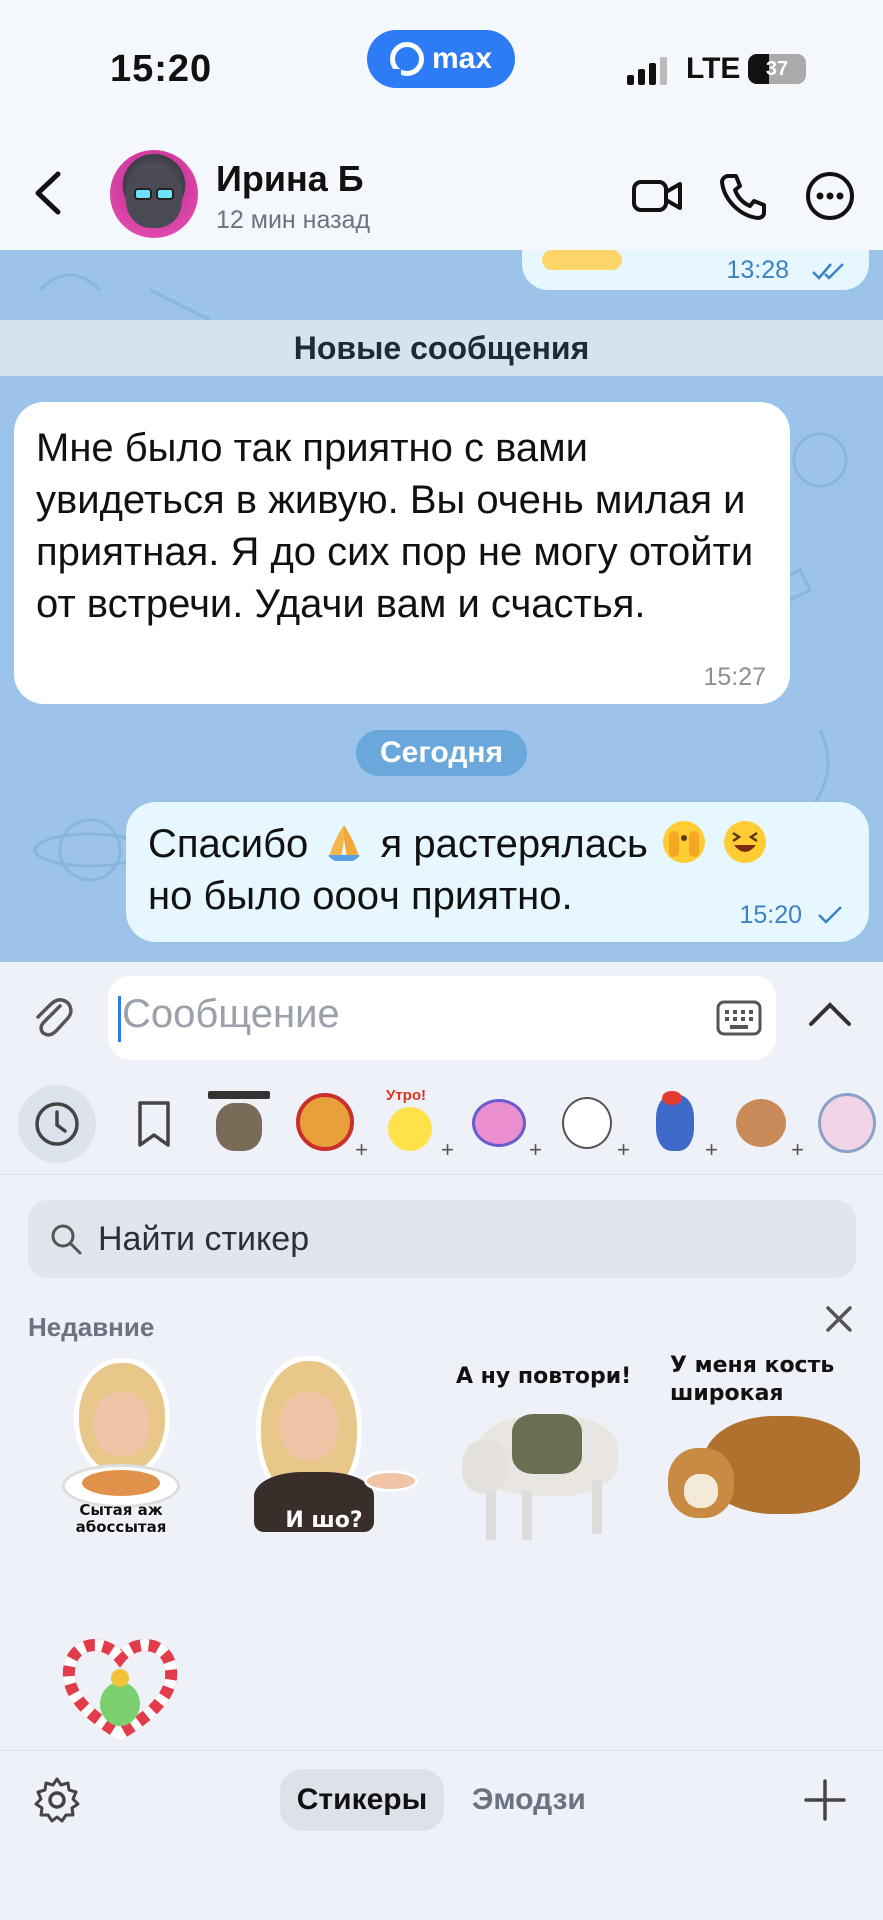 The width and height of the screenshot is (883, 1920). What do you see at coordinates (514, 844) in the screenshot?
I see `outgoing-text-part2: я растерялась` at bounding box center [514, 844].